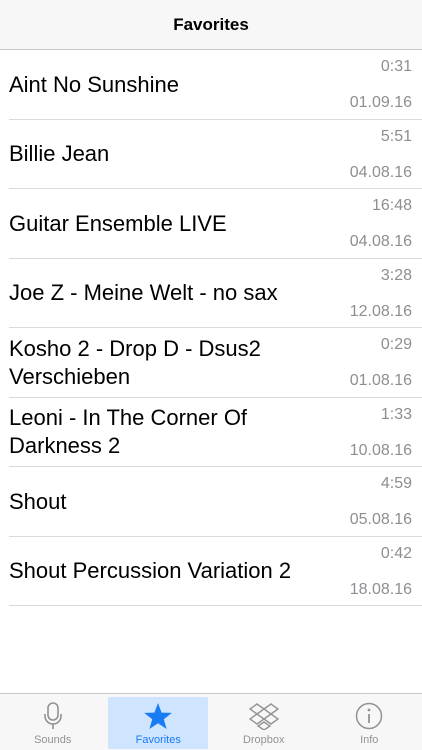 The height and width of the screenshot is (750, 422). Describe the element at coordinates (396, 275) in the screenshot. I see `recording-duration: 3:28` at that location.